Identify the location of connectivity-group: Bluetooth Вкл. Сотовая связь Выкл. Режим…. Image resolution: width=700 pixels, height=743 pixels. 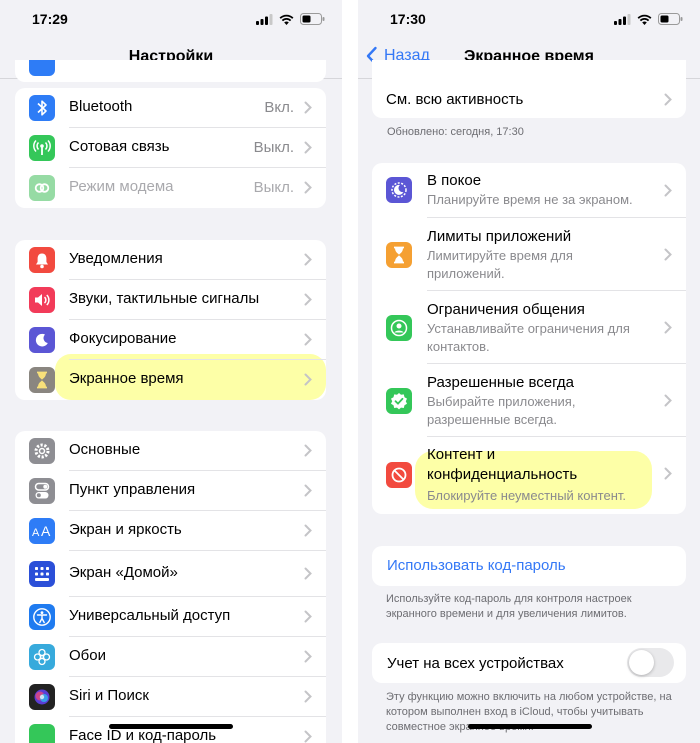
(170, 148).